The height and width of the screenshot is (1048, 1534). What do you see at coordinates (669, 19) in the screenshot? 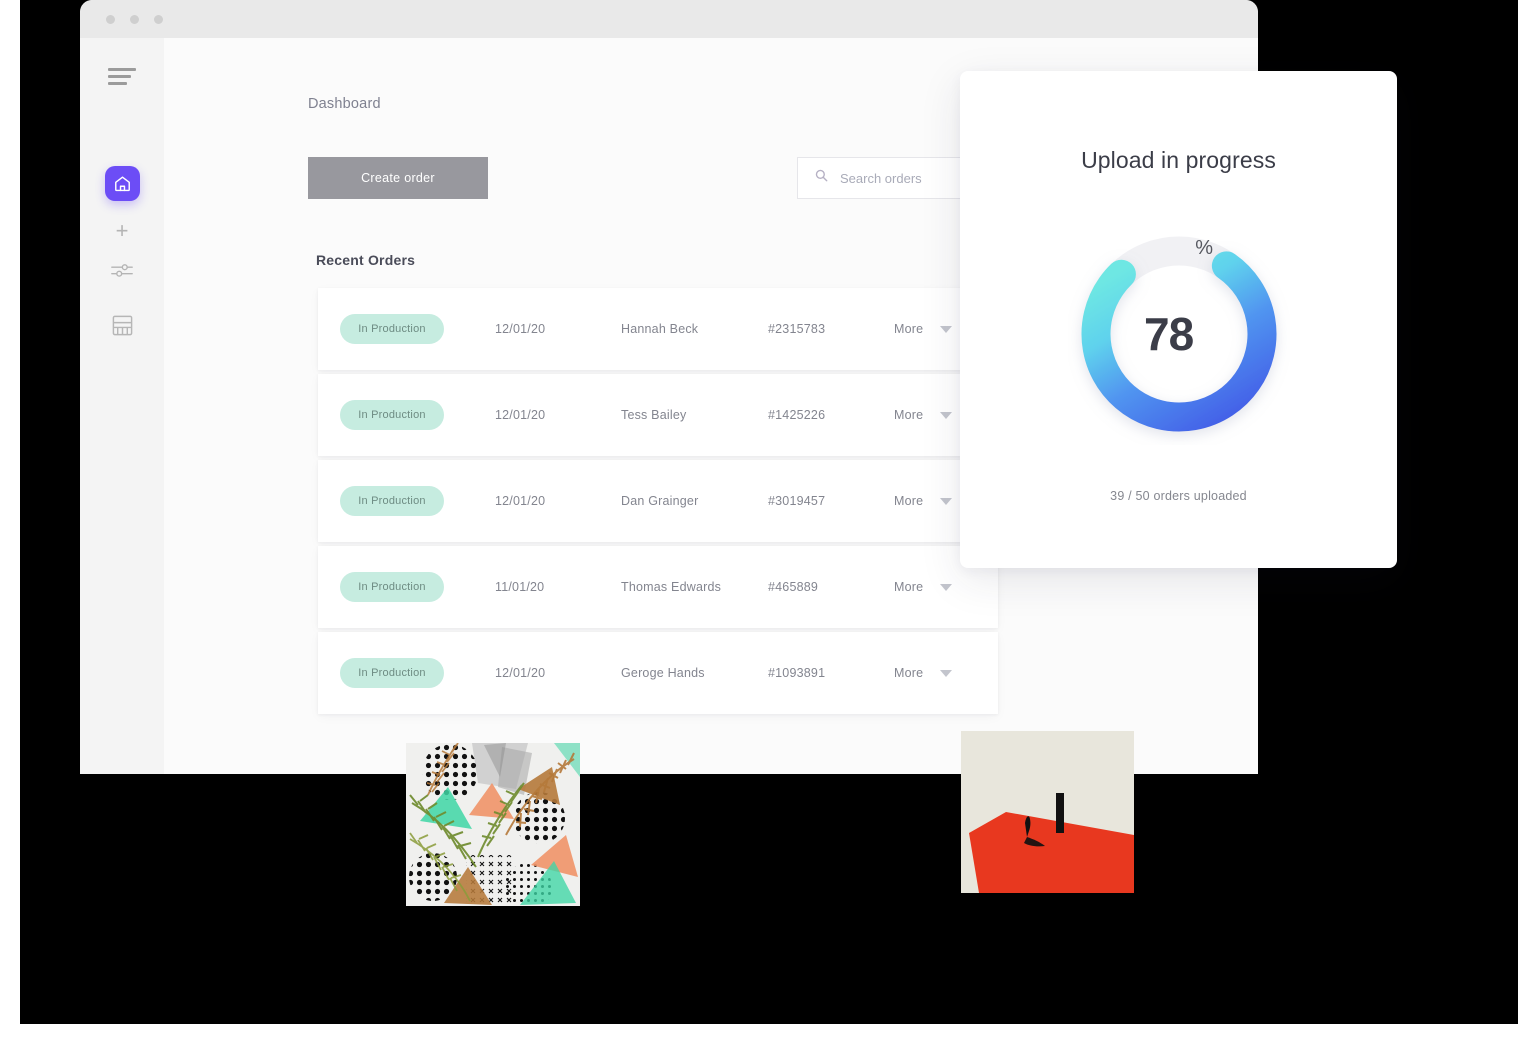
I see `window-titlebar` at bounding box center [669, 19].